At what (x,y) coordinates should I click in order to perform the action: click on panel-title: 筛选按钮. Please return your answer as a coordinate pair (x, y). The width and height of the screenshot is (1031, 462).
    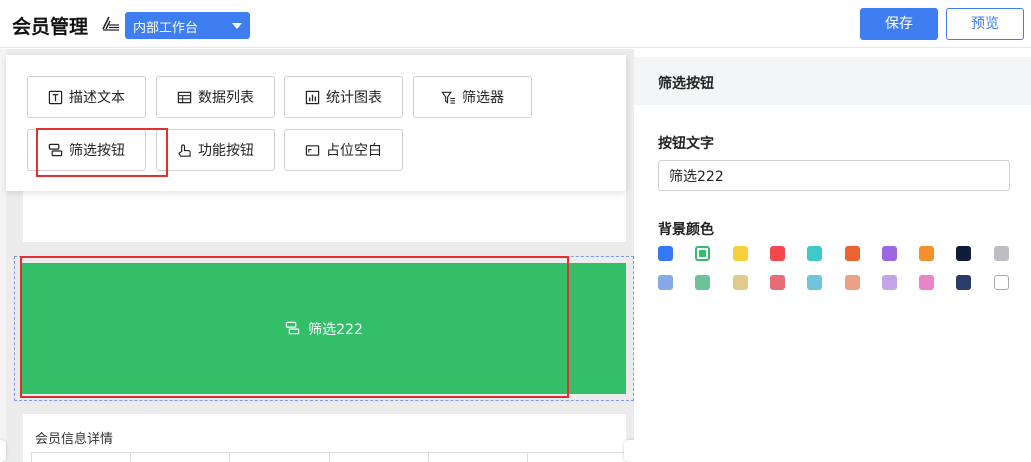
    Looking at the image, I should click on (832, 81).